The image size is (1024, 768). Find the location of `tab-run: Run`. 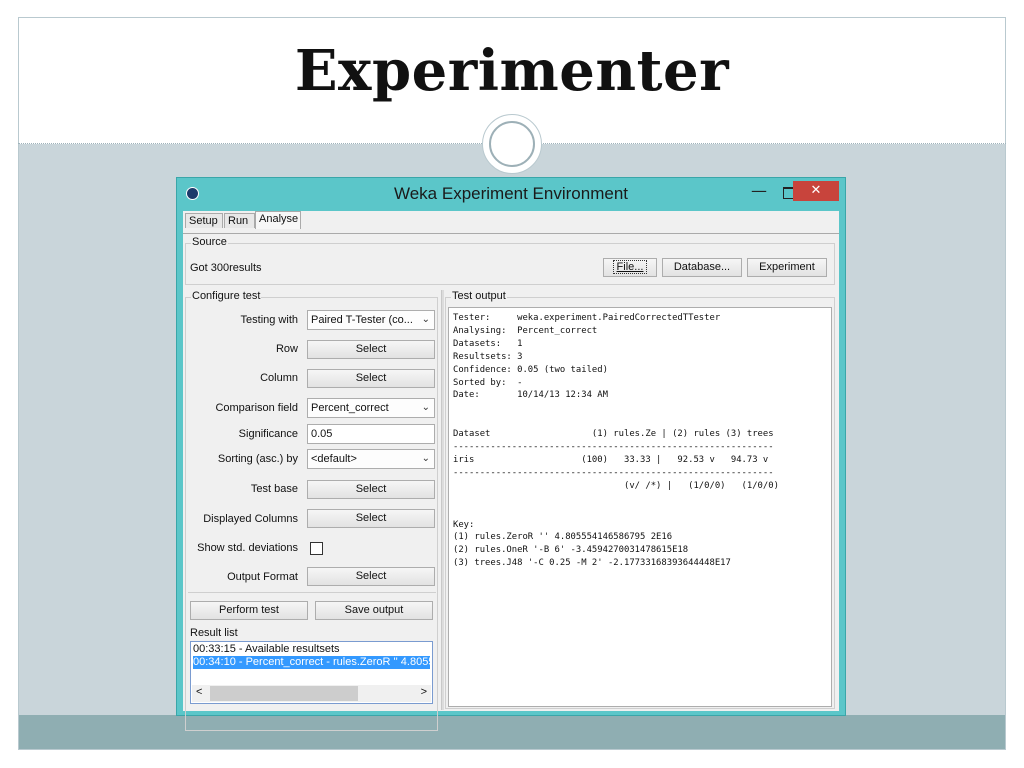

tab-run: Run is located at coordinates (239, 220).